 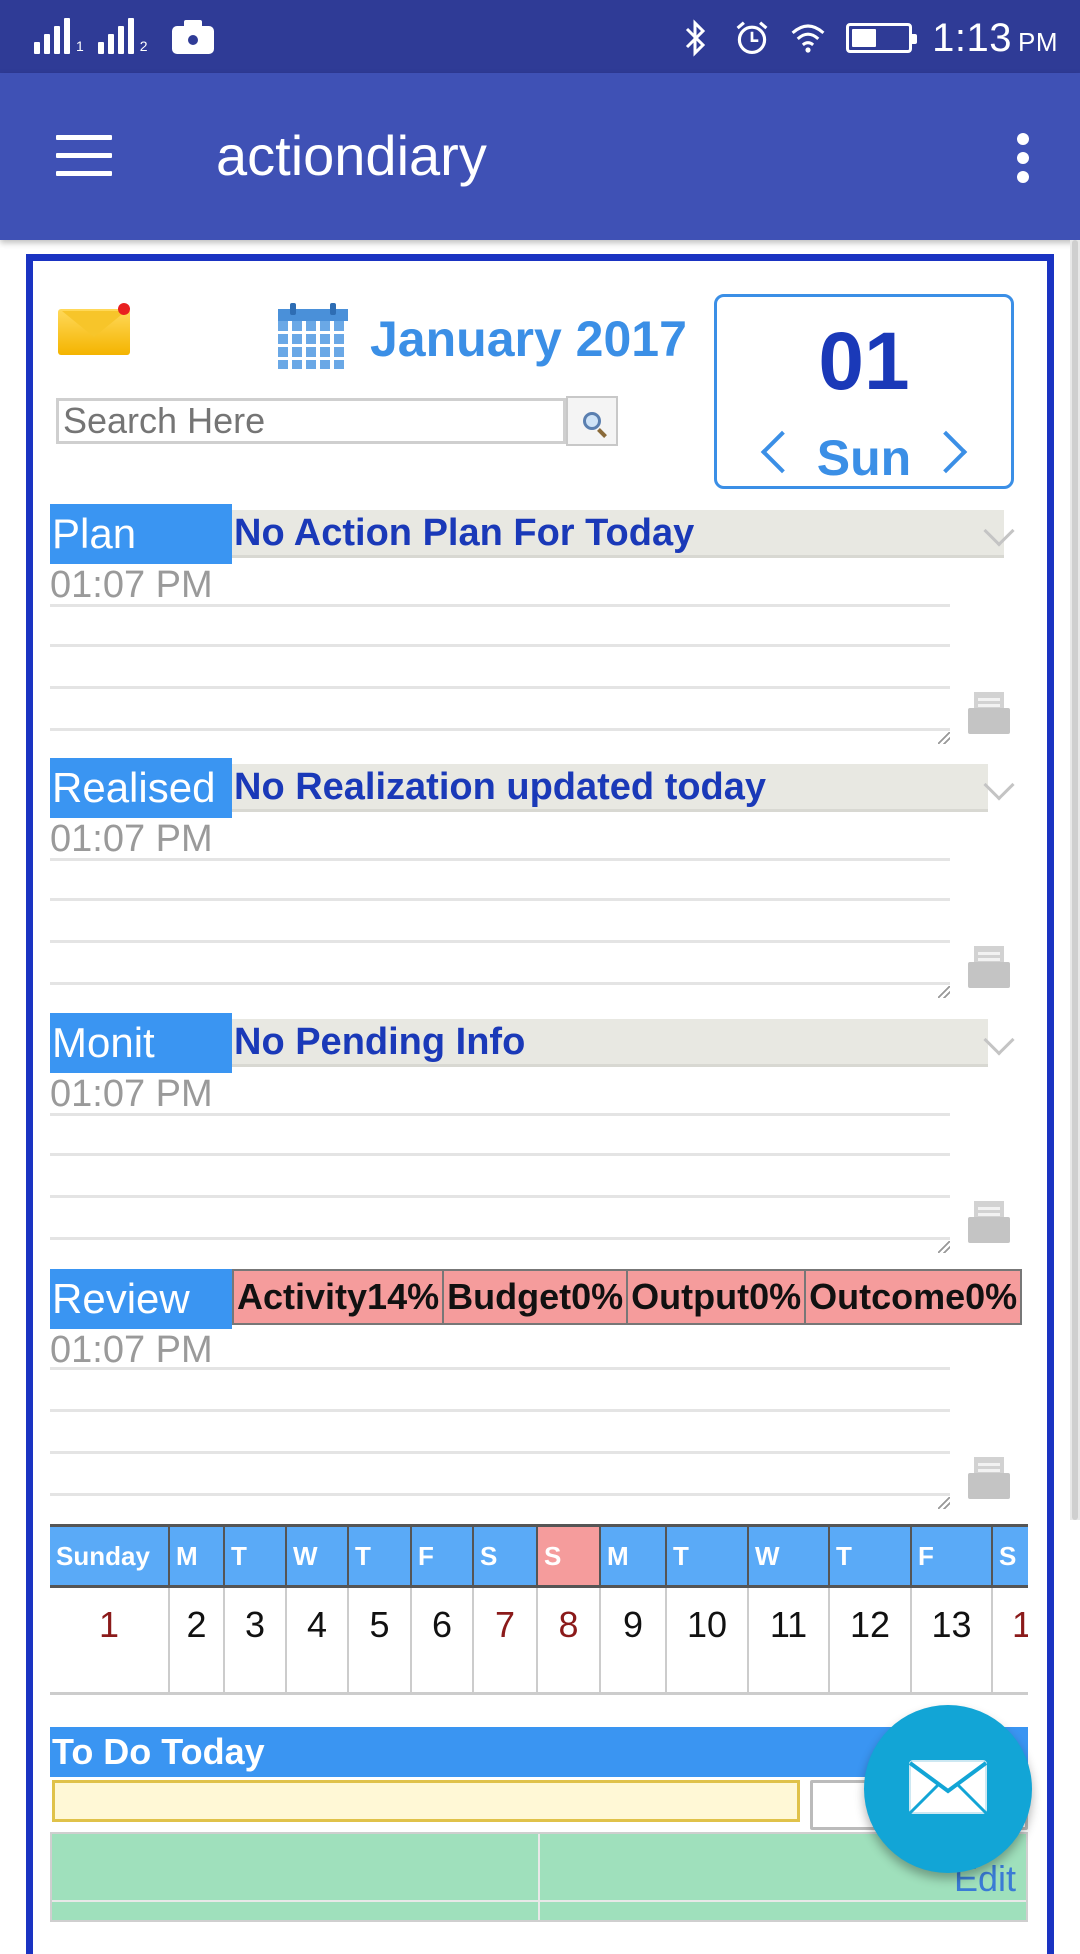 I want to click on metric-output: Output0%, so click(x=717, y=1297).